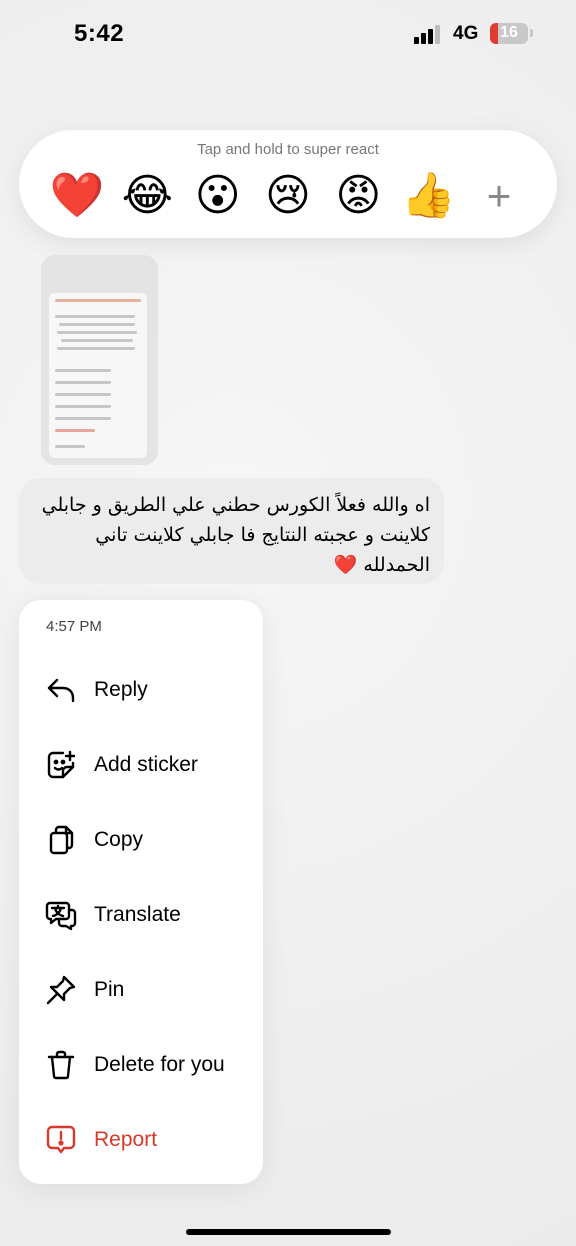 This screenshot has width=576, height=1246. Describe the element at coordinates (218, 196) in the screenshot. I see `surprised-reaction: 😮` at that location.